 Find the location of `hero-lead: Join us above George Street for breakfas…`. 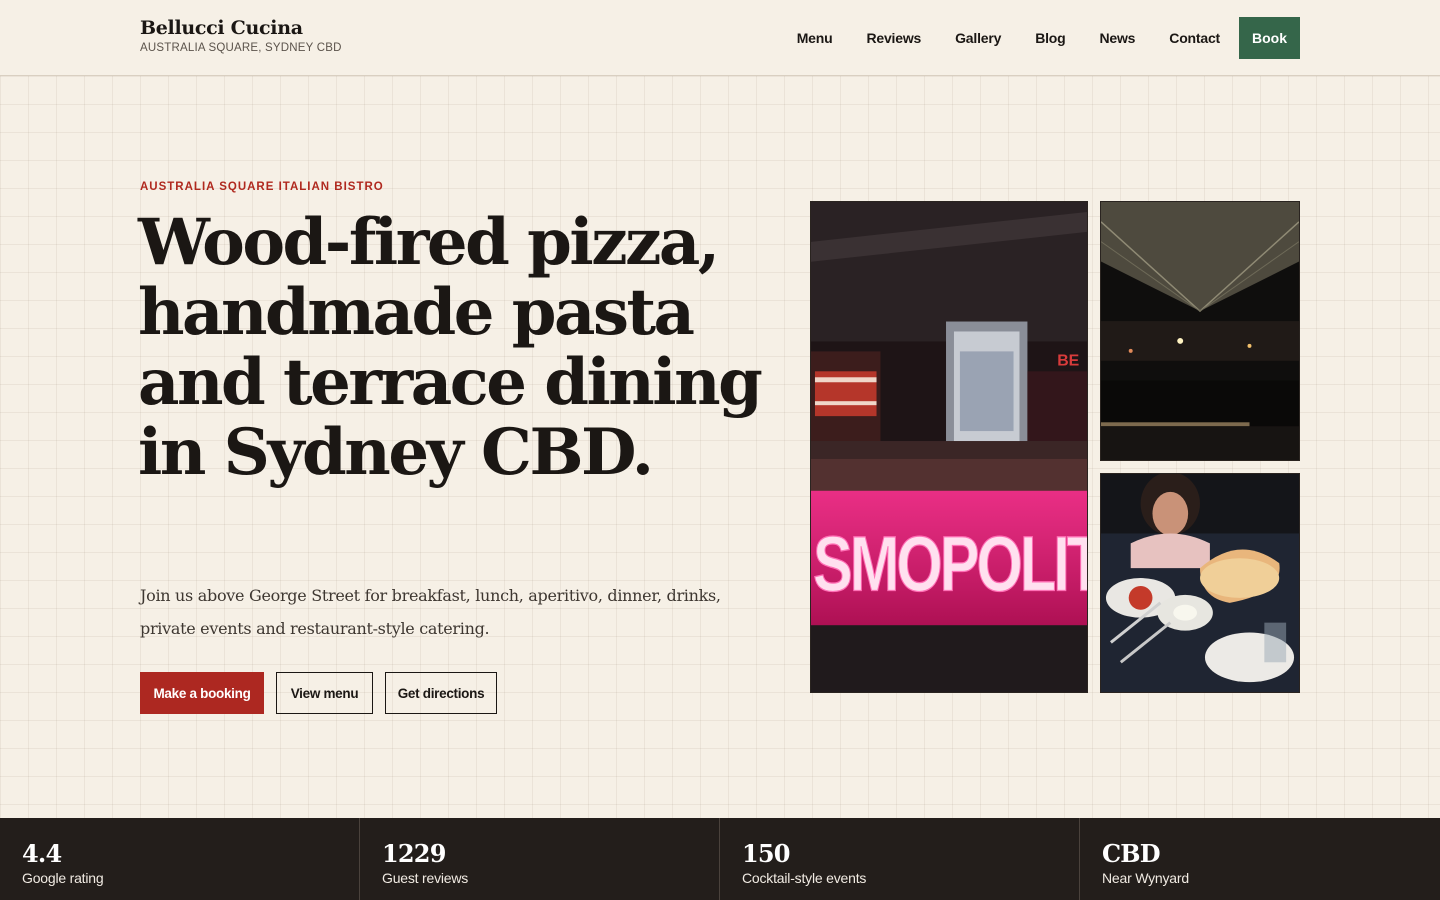

hero-lead: Join us above George Street for breakfas… is located at coordinates (430, 612).